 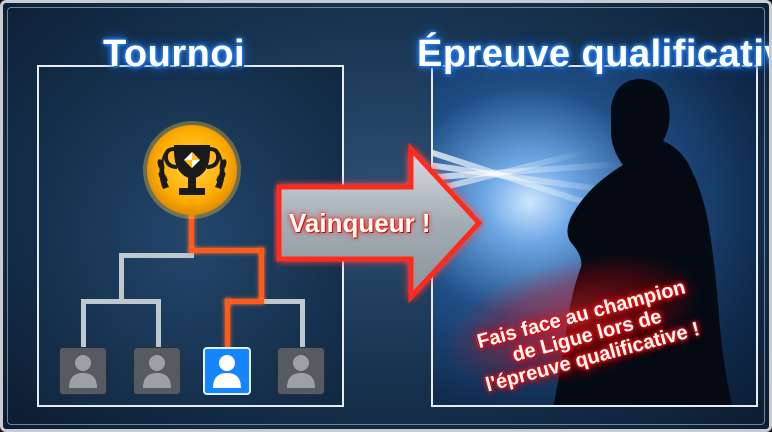 I want to click on tournament-title: Tournoi, so click(x=174, y=54).